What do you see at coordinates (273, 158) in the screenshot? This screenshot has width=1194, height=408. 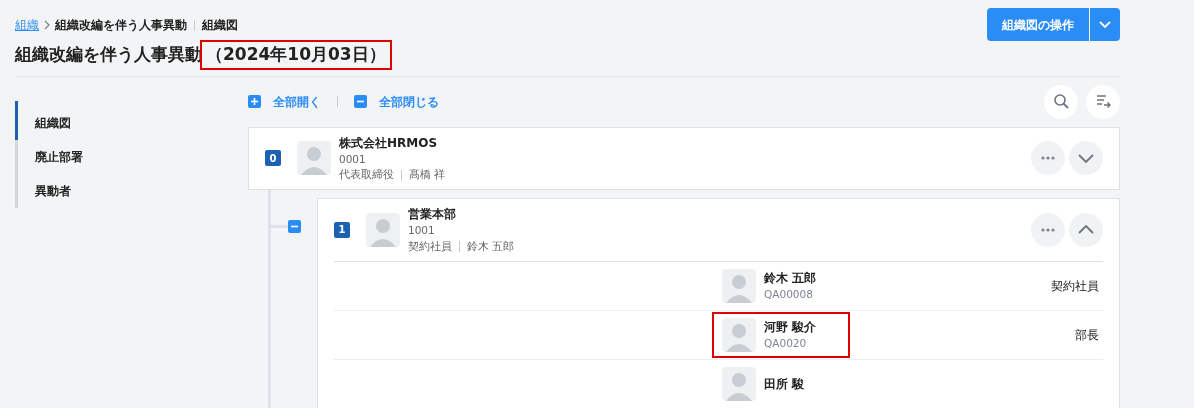 I see `level-badge: 0` at bounding box center [273, 158].